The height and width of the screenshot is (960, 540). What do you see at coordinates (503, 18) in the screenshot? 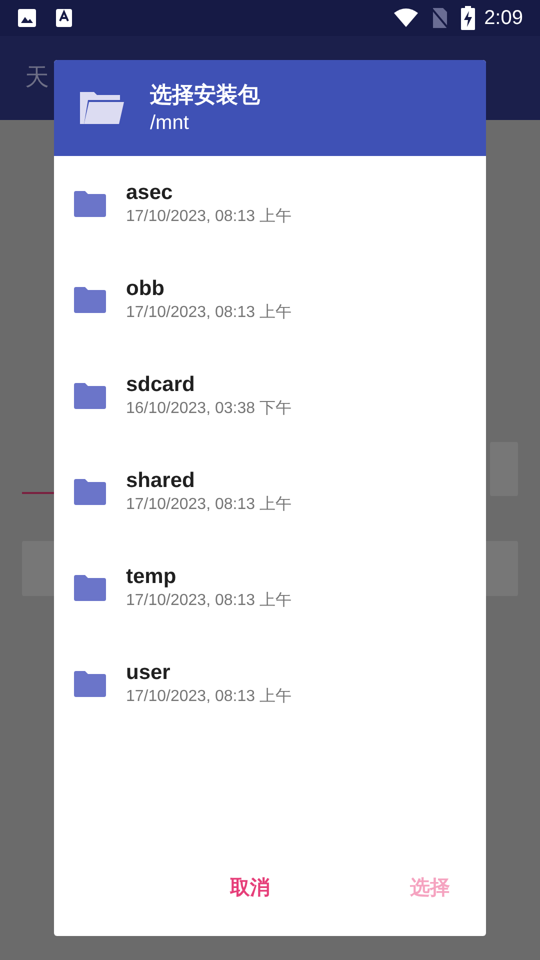
I see `status-time: 2:09` at bounding box center [503, 18].